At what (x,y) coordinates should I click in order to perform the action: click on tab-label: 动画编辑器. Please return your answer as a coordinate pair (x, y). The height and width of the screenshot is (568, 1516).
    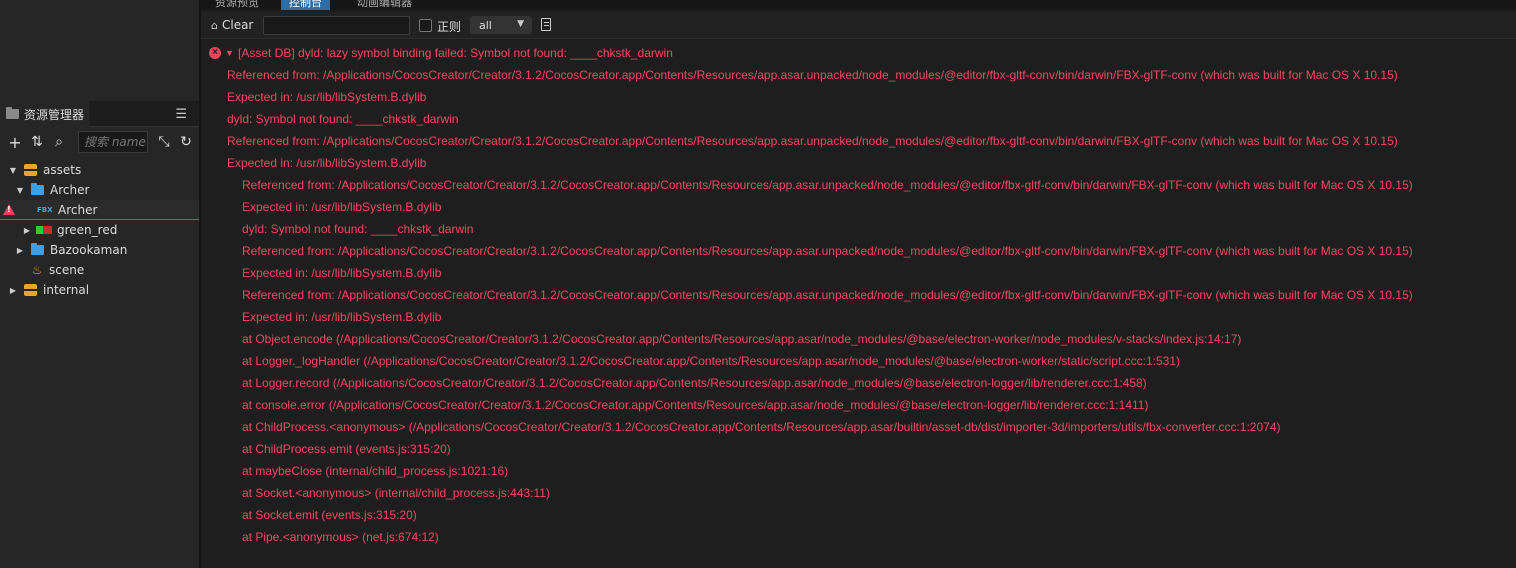
    Looking at the image, I should click on (384, 4).